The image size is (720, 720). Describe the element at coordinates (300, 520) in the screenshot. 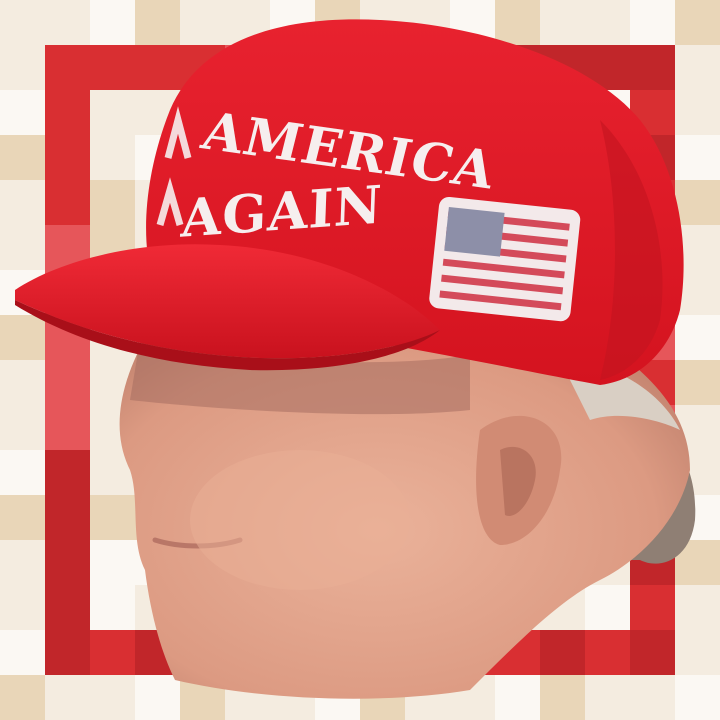

I see `cheek` at that location.